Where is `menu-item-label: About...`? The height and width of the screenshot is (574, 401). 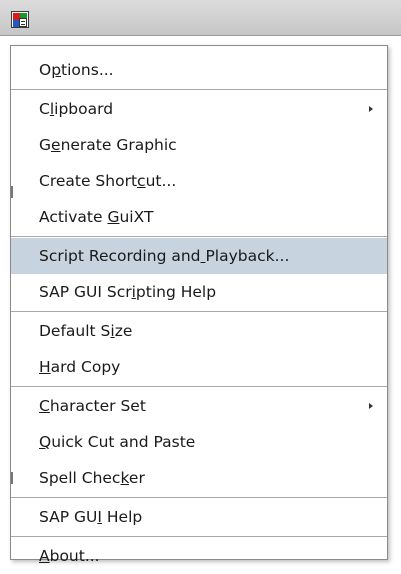 menu-item-label: About... is located at coordinates (69, 556).